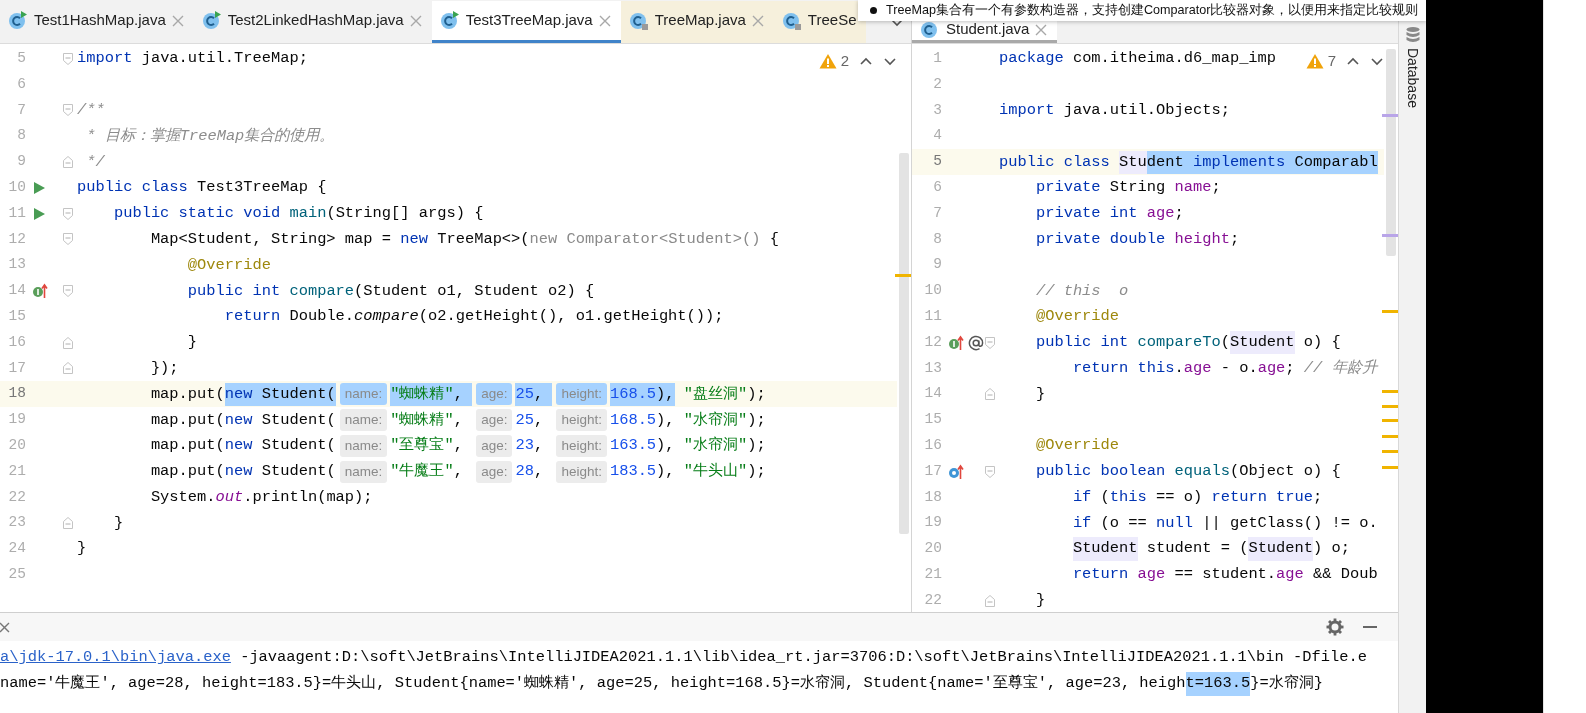 This screenshot has width=1586, height=713. Describe the element at coordinates (261, 497) in the screenshot. I see `code-line: System.out.println(map);` at that location.